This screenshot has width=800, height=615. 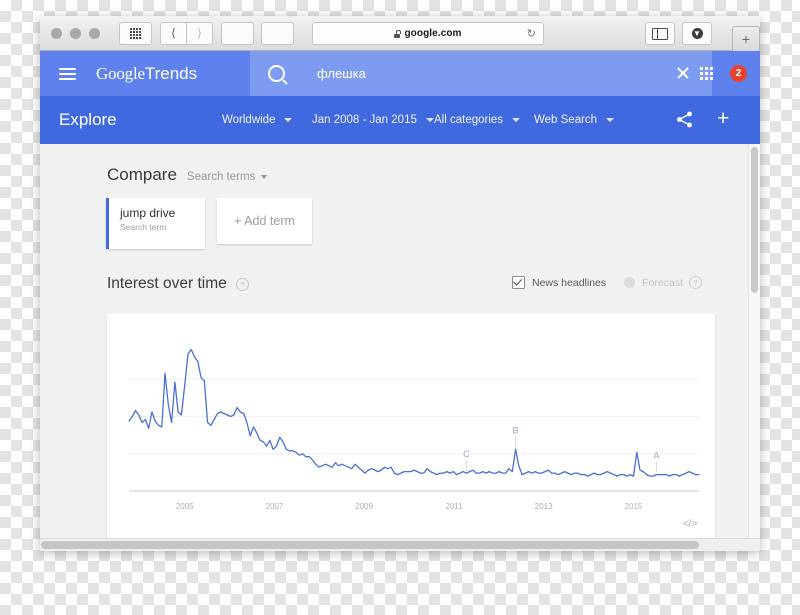 I want to click on reload-icon: ↻, so click(x=531, y=33).